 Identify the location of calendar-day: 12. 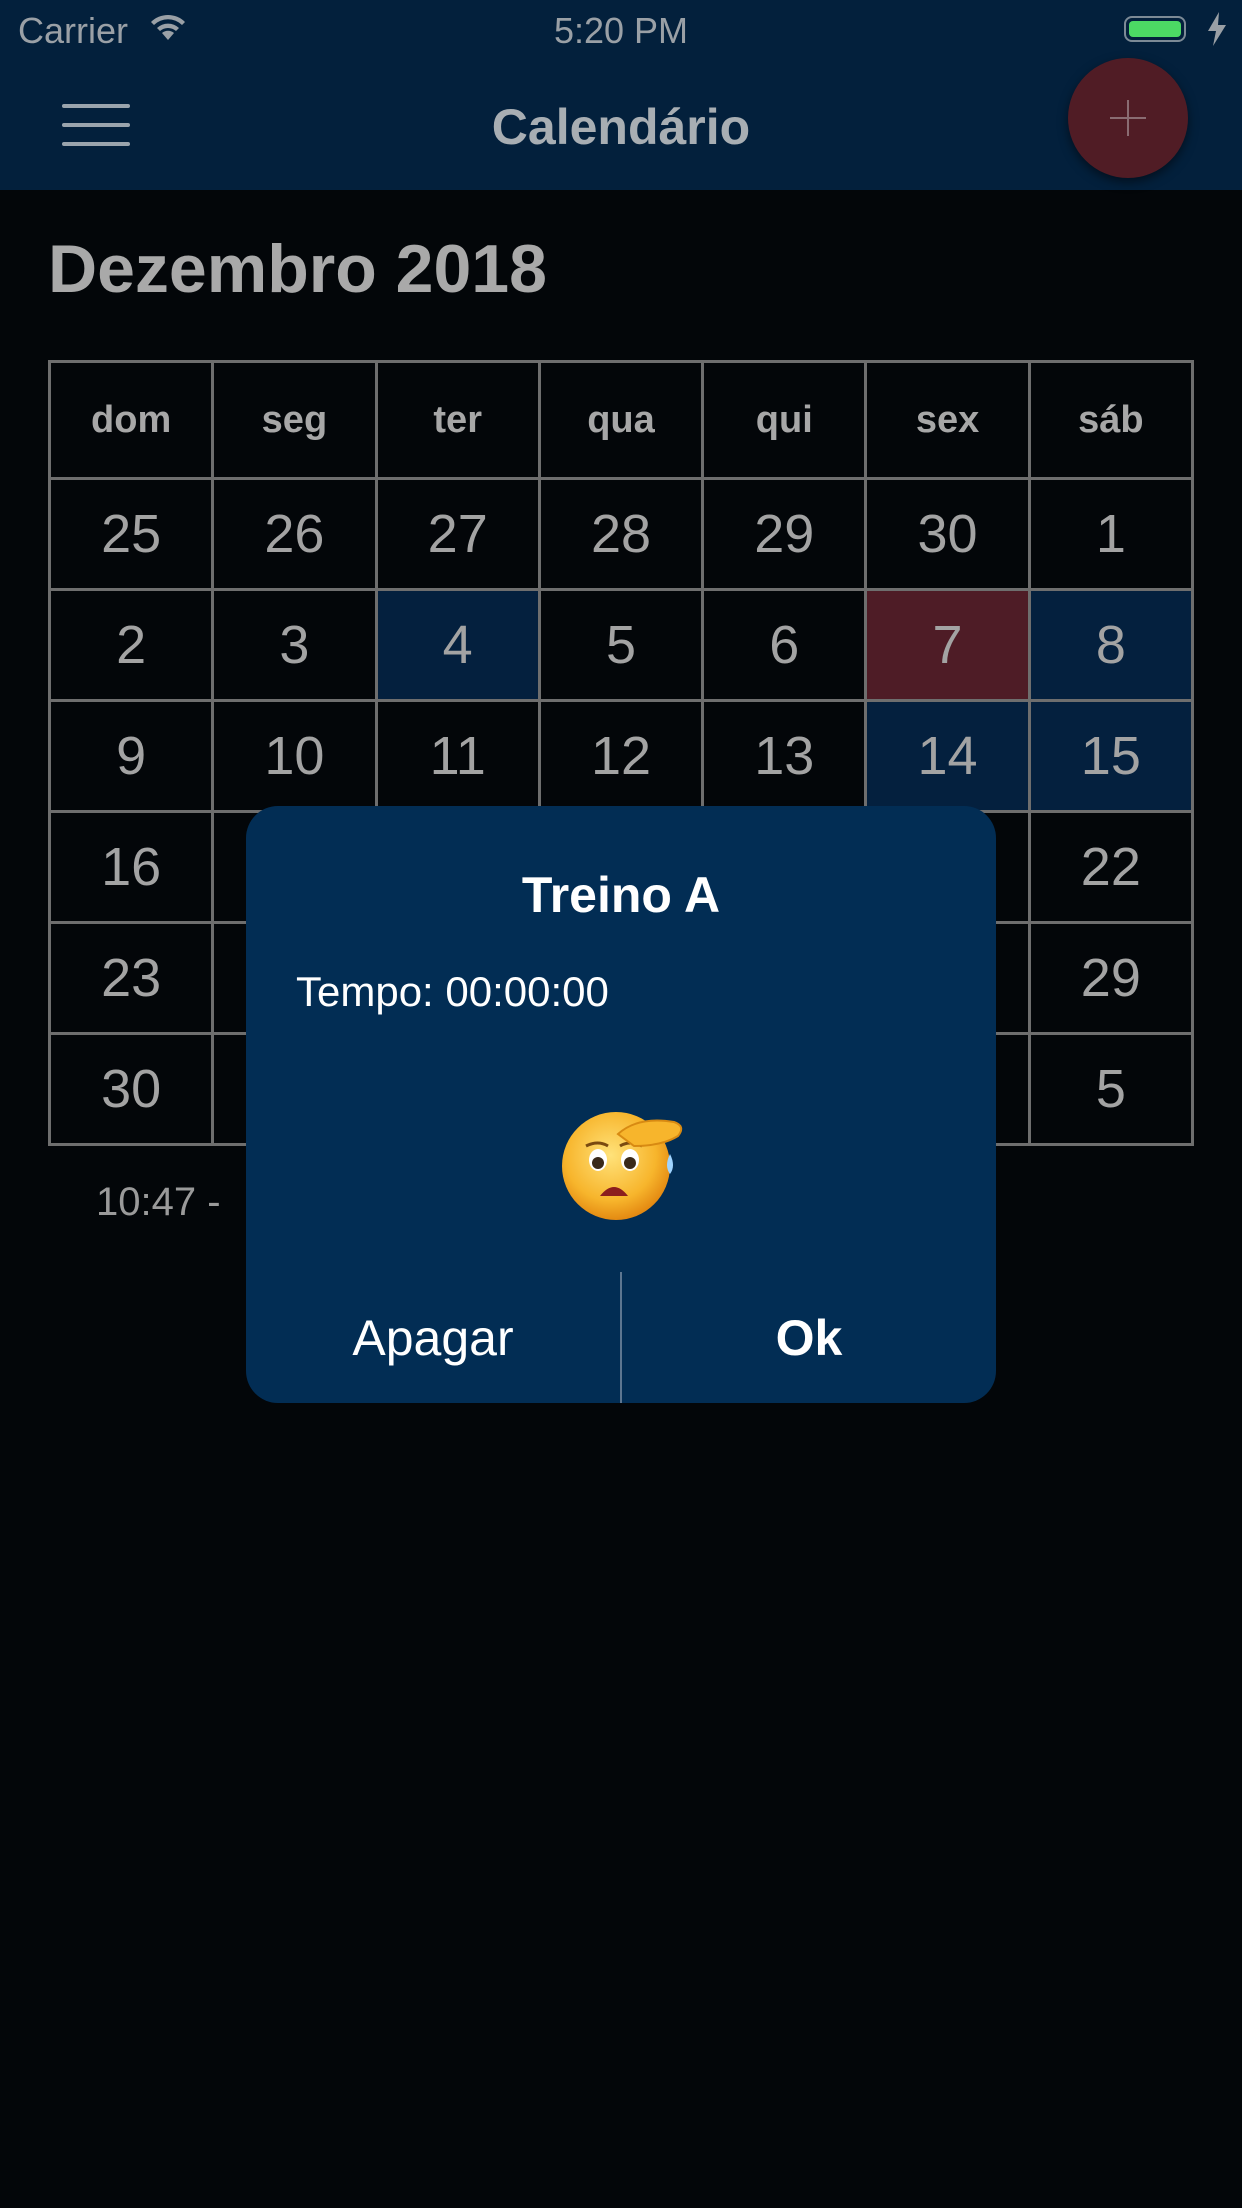
(621, 756).